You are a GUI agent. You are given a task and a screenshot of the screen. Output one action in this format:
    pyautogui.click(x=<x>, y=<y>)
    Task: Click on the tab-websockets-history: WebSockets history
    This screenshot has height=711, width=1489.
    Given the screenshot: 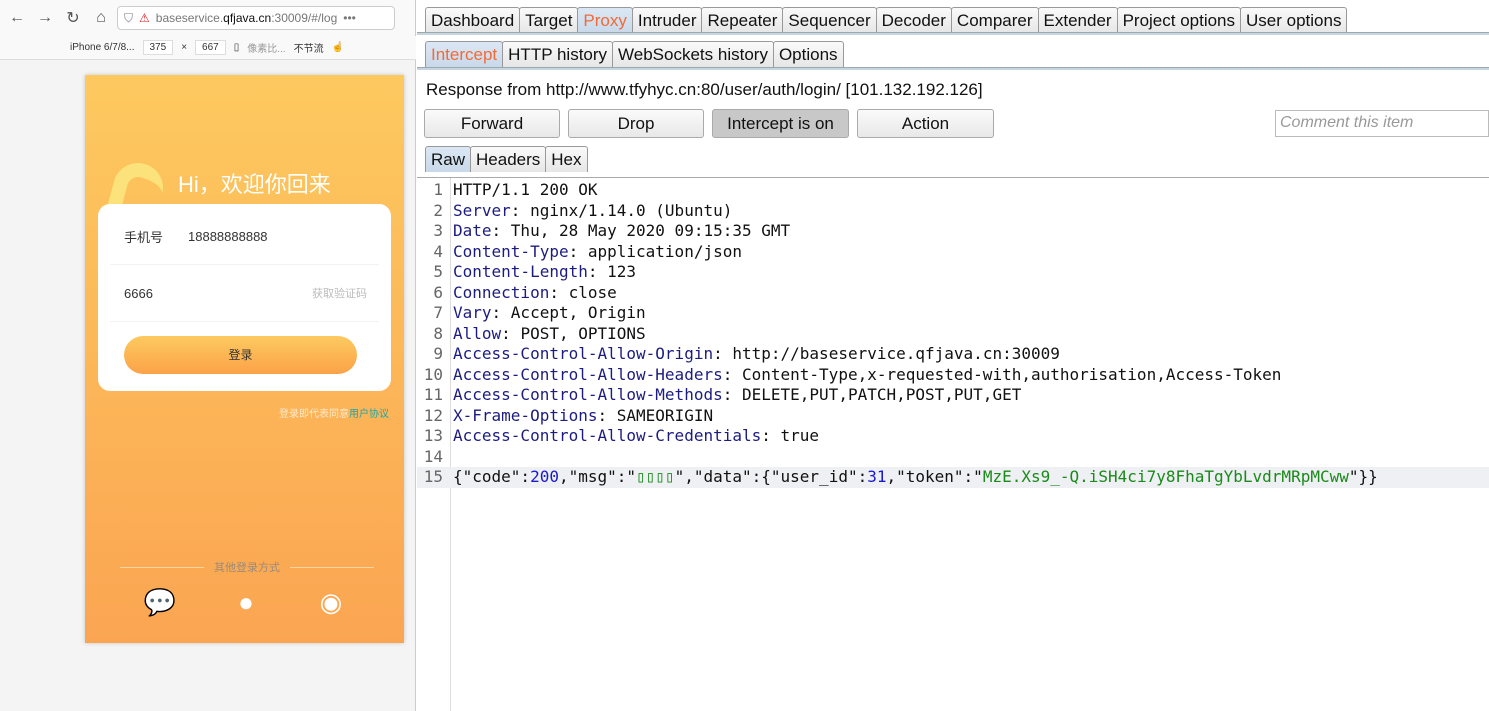 What is the action you would take?
    pyautogui.click(x=693, y=54)
    